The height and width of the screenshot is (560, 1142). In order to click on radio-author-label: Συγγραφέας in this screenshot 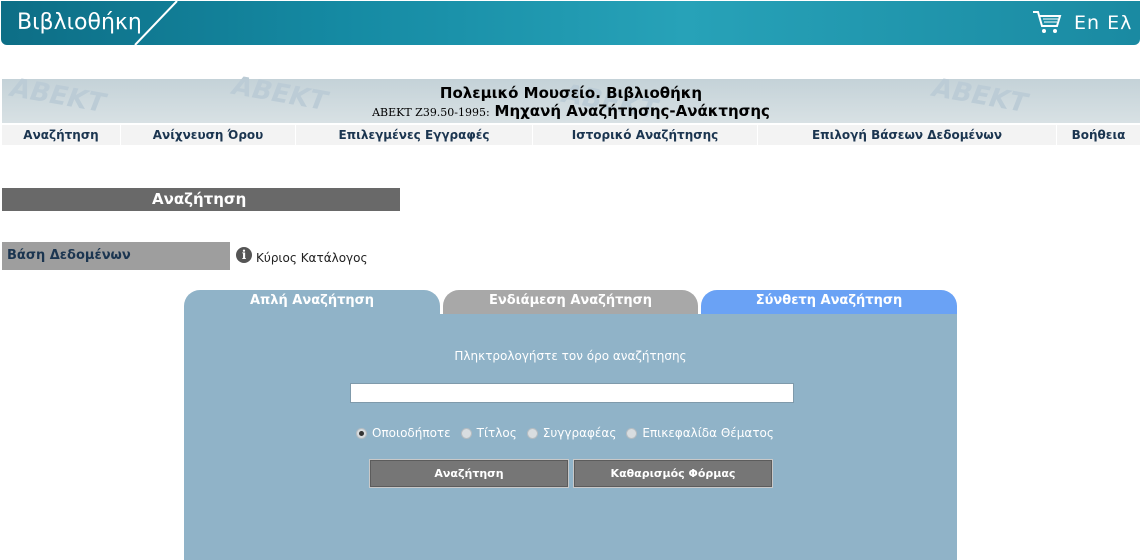, I will do `click(579, 433)`.